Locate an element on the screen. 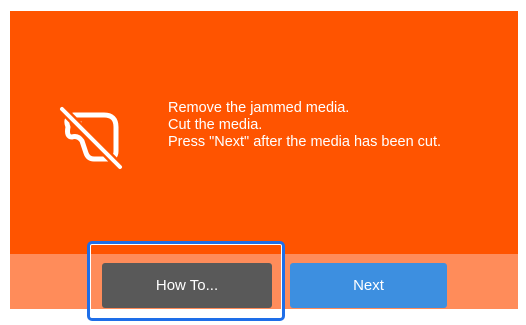 The height and width of the screenshot is (325, 526). message-line: Cut the media. is located at coordinates (215, 125).